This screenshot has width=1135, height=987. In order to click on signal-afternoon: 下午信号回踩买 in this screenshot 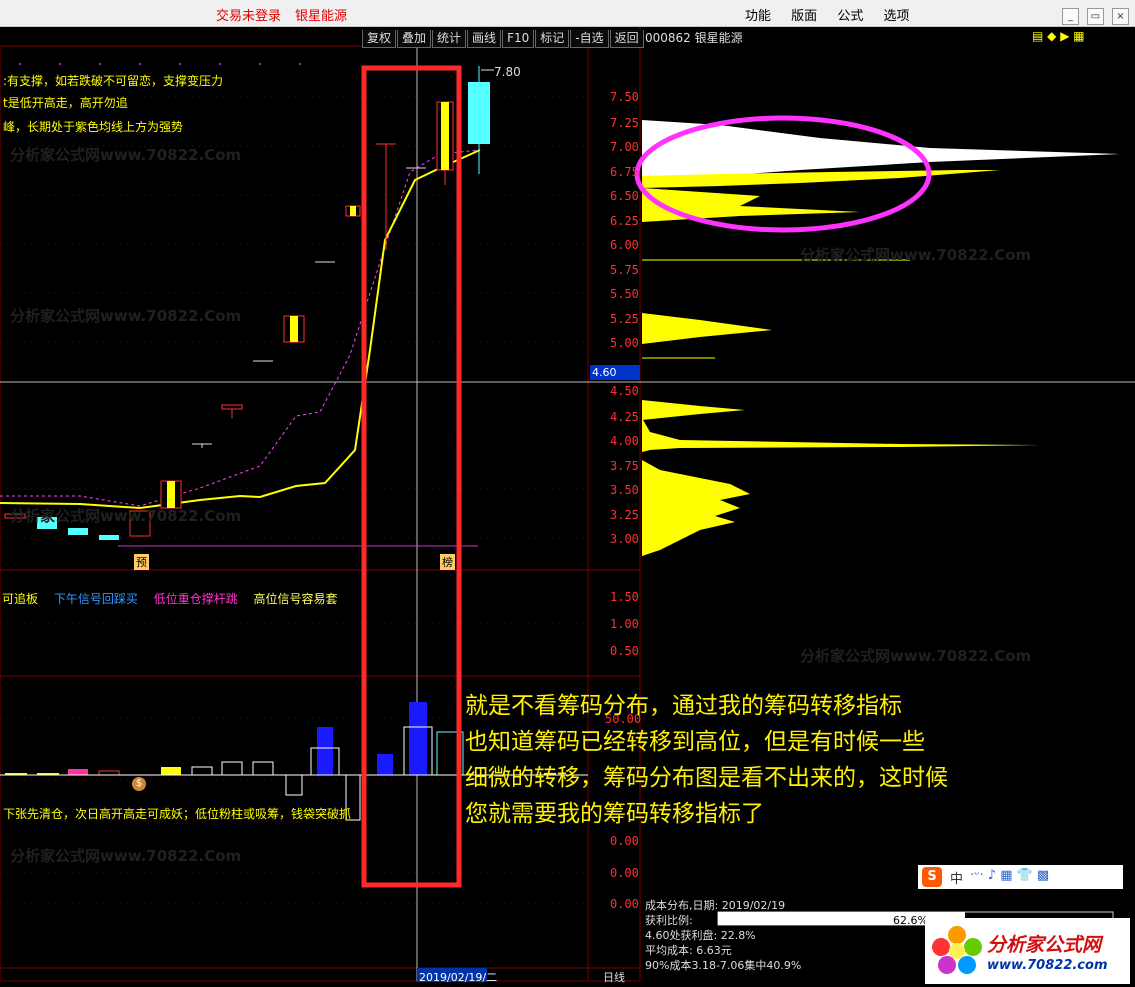, I will do `click(95, 599)`.